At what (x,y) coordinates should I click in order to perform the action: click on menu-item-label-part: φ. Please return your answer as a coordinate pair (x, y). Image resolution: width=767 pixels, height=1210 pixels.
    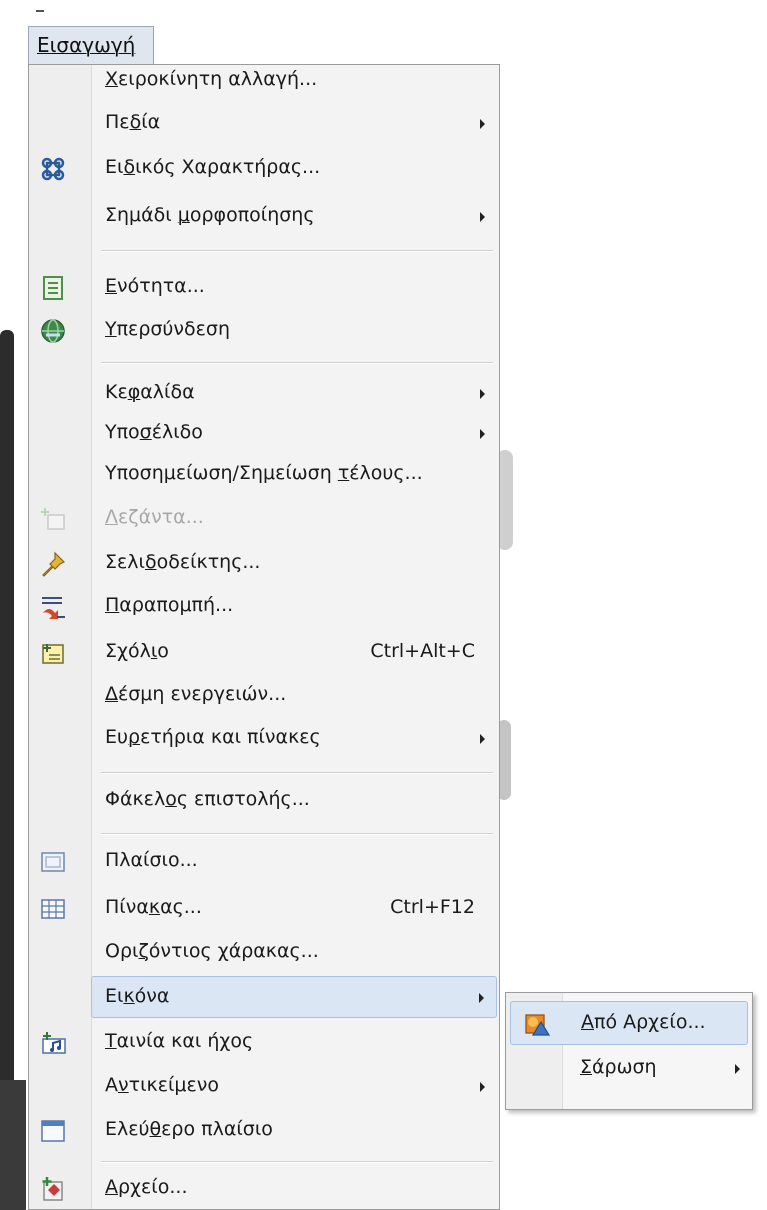
    Looking at the image, I should click on (134, 392).